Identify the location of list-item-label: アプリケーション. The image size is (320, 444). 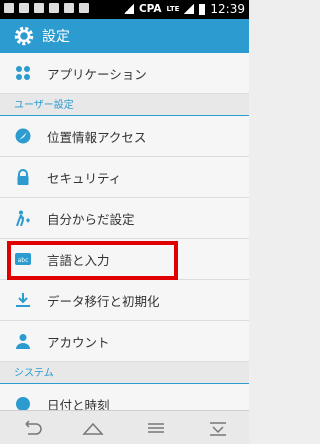
(97, 74).